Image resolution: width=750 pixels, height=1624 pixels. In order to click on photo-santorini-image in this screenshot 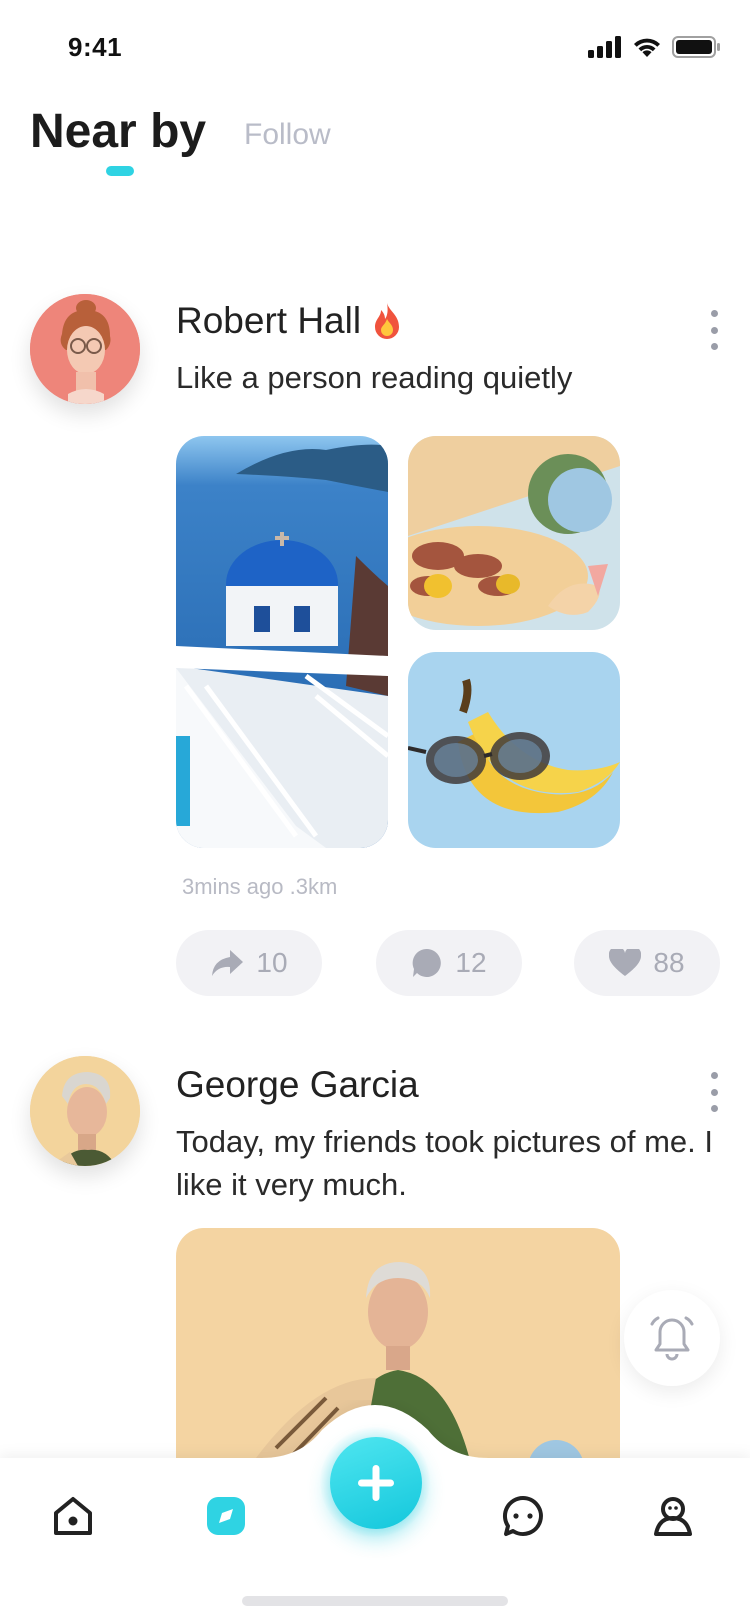, I will do `click(282, 642)`.